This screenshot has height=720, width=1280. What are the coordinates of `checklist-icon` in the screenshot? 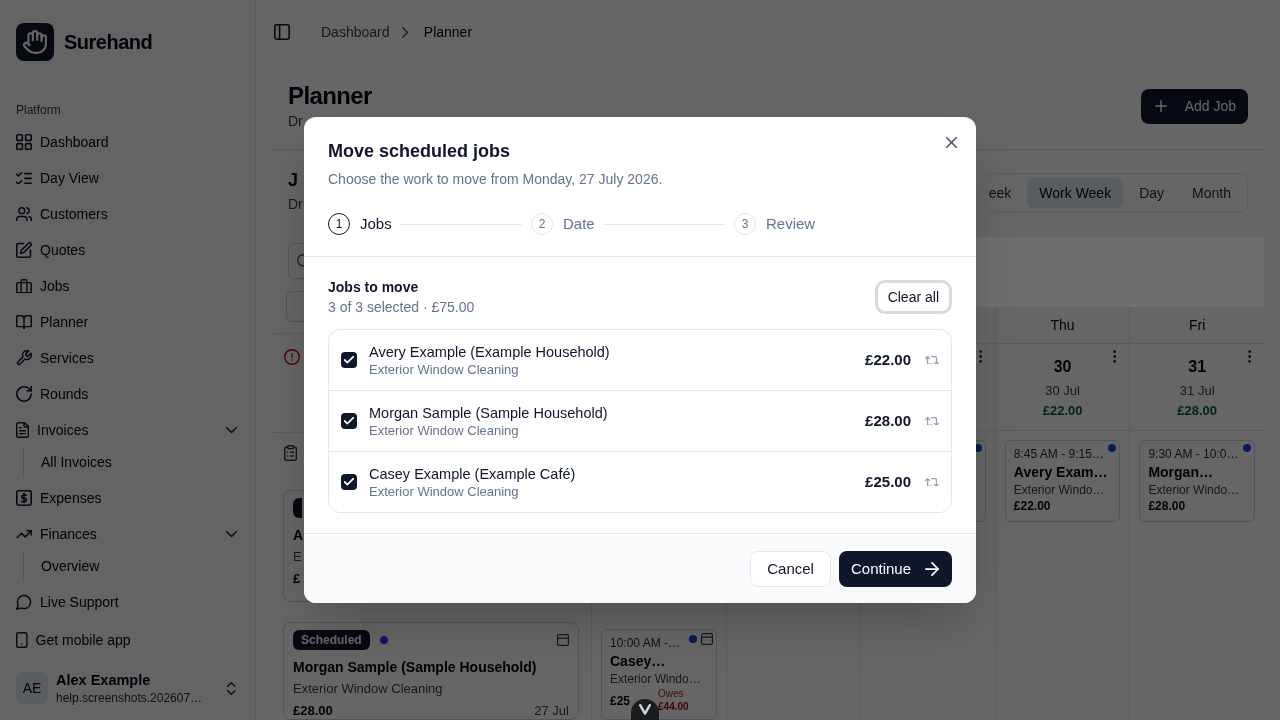 It's located at (24, 178).